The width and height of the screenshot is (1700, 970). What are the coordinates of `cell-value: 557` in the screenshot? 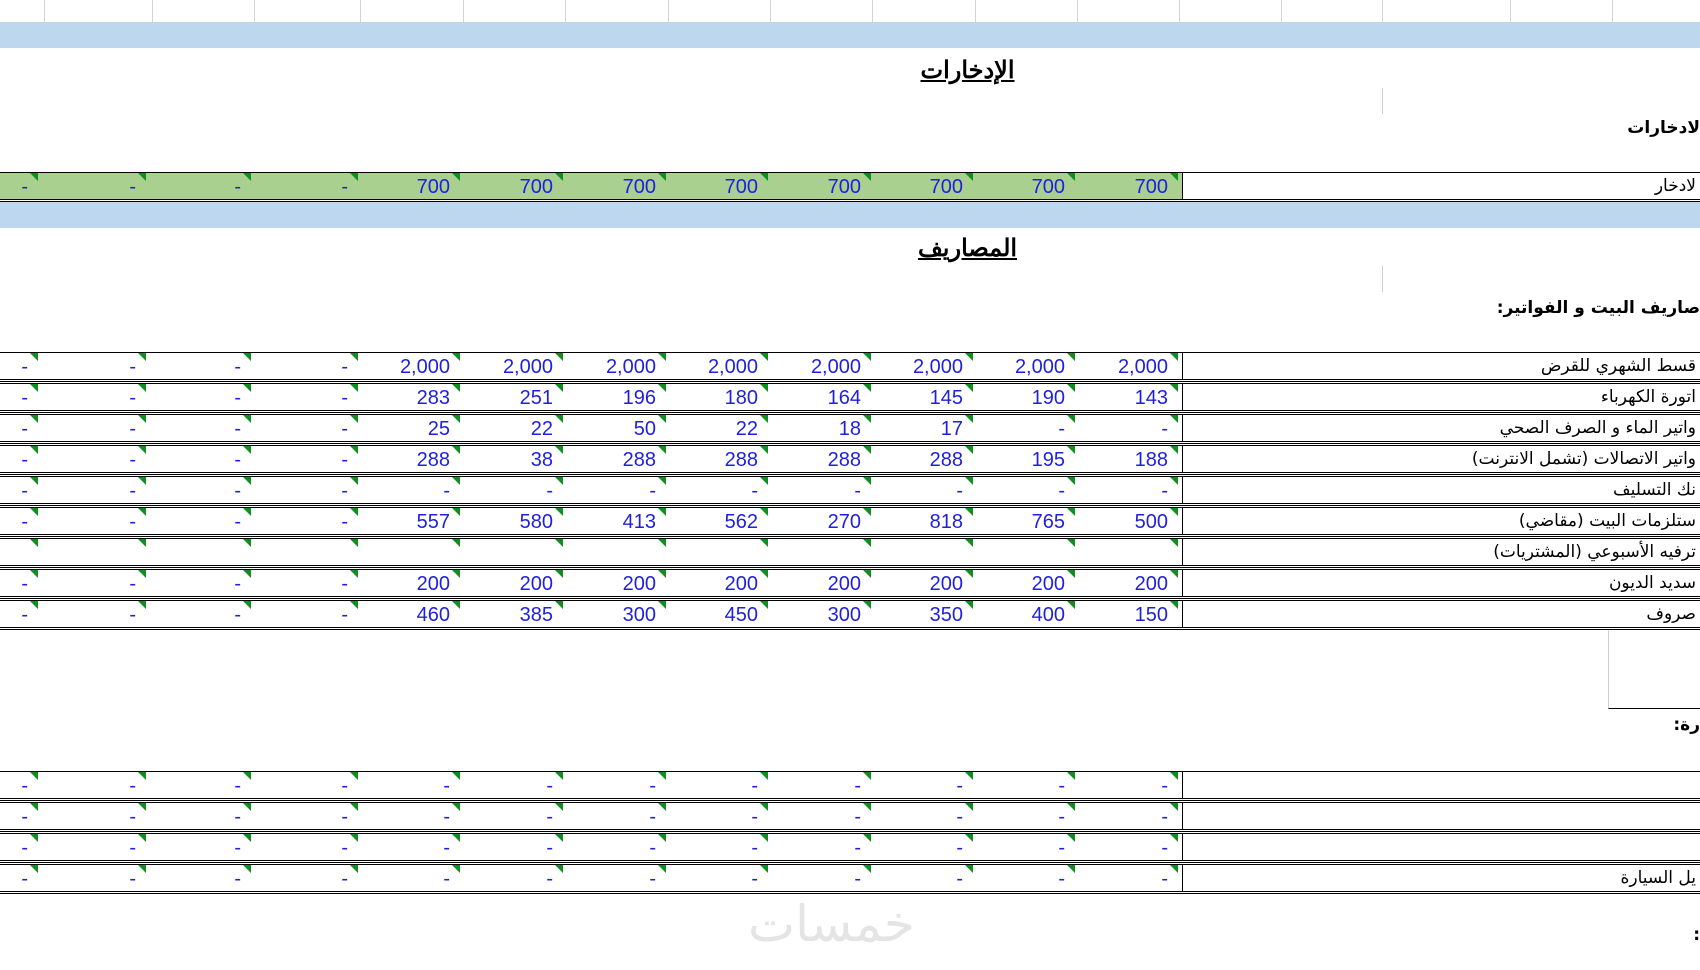 It's located at (411, 521).